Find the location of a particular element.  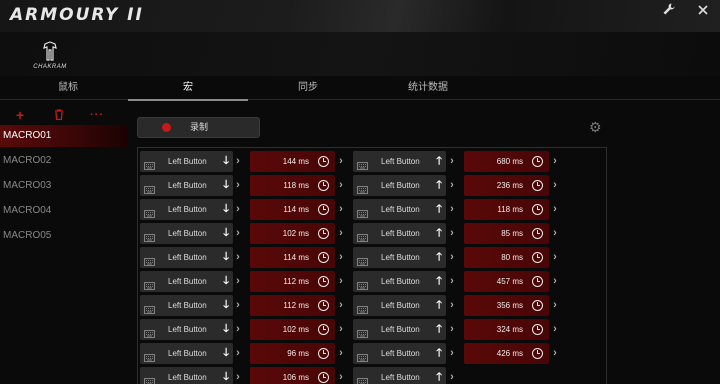

tab-macro: 宏 is located at coordinates (188, 88).